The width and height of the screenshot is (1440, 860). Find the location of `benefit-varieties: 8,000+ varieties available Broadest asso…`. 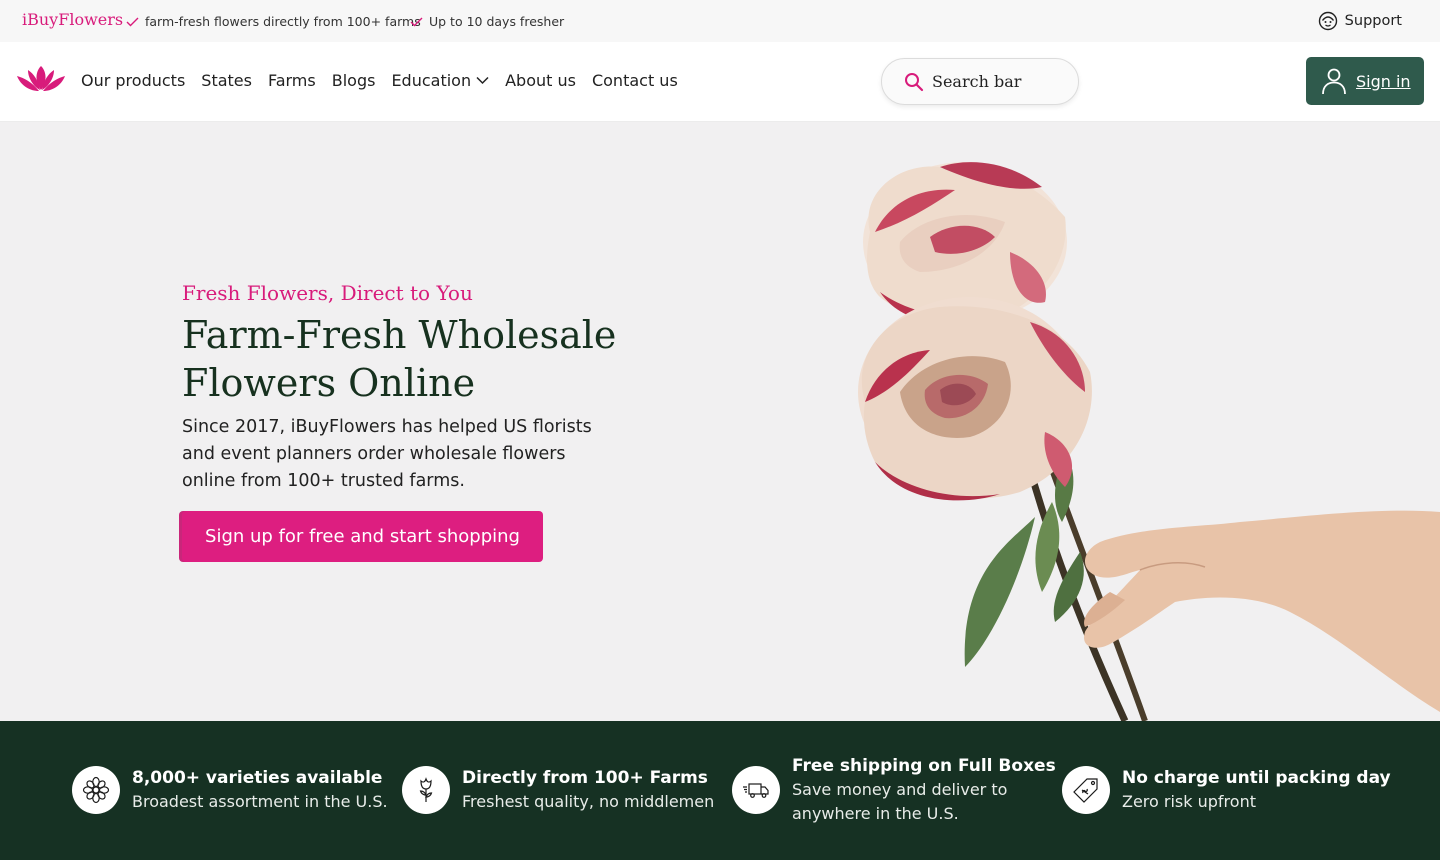

benefit-varieties: 8,000+ varieties available Broadest asso… is located at coordinates (230, 790).